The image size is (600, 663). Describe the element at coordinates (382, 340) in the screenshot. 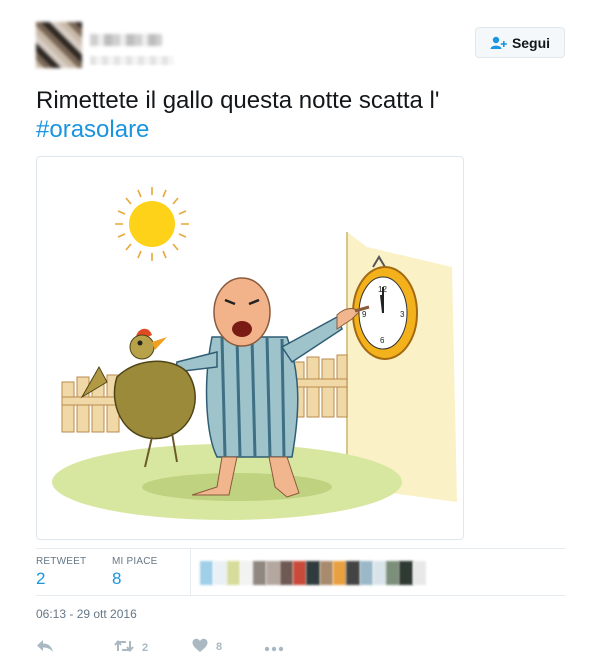

I see `svg-text: 6` at that location.